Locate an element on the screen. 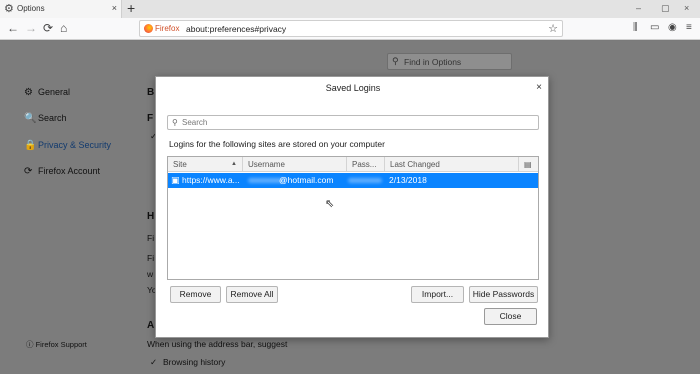 The height and width of the screenshot is (374, 700). url-bar: Firefox about:preferences#privacy ☆ is located at coordinates (351, 28).